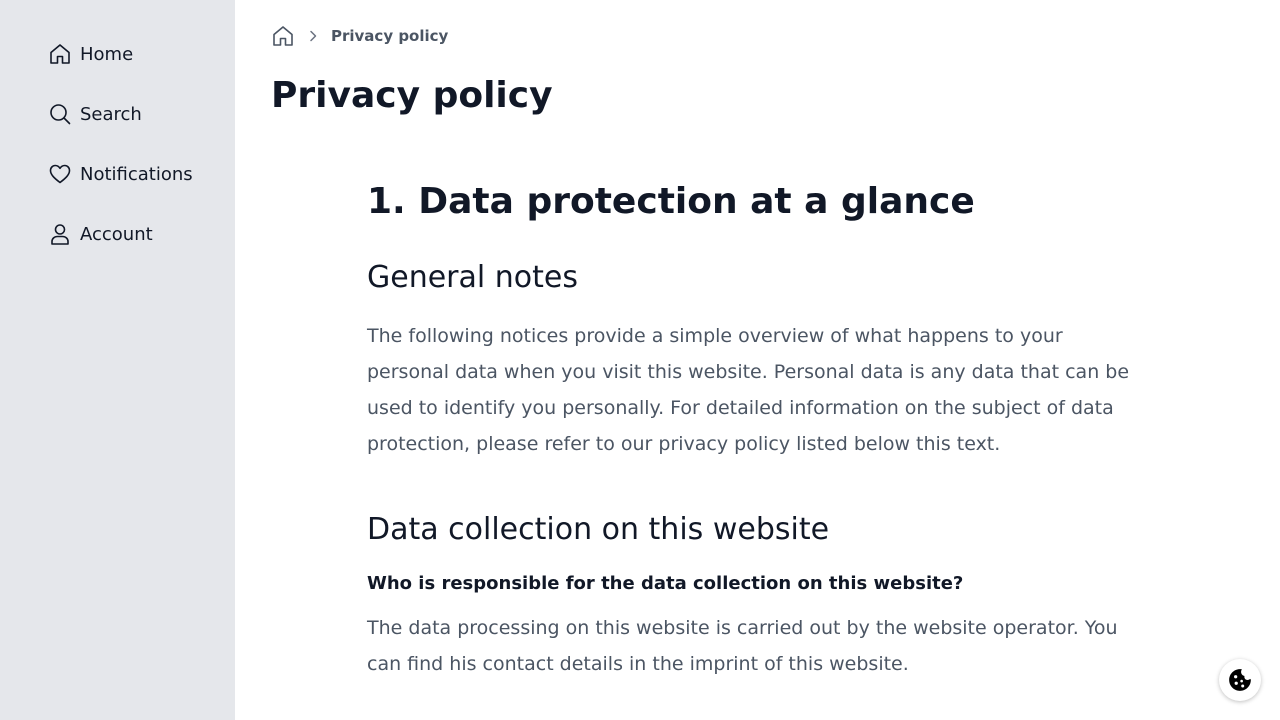 This screenshot has width=1280, height=720. Describe the element at coordinates (60, 174) in the screenshot. I see `heart-icon` at that location.